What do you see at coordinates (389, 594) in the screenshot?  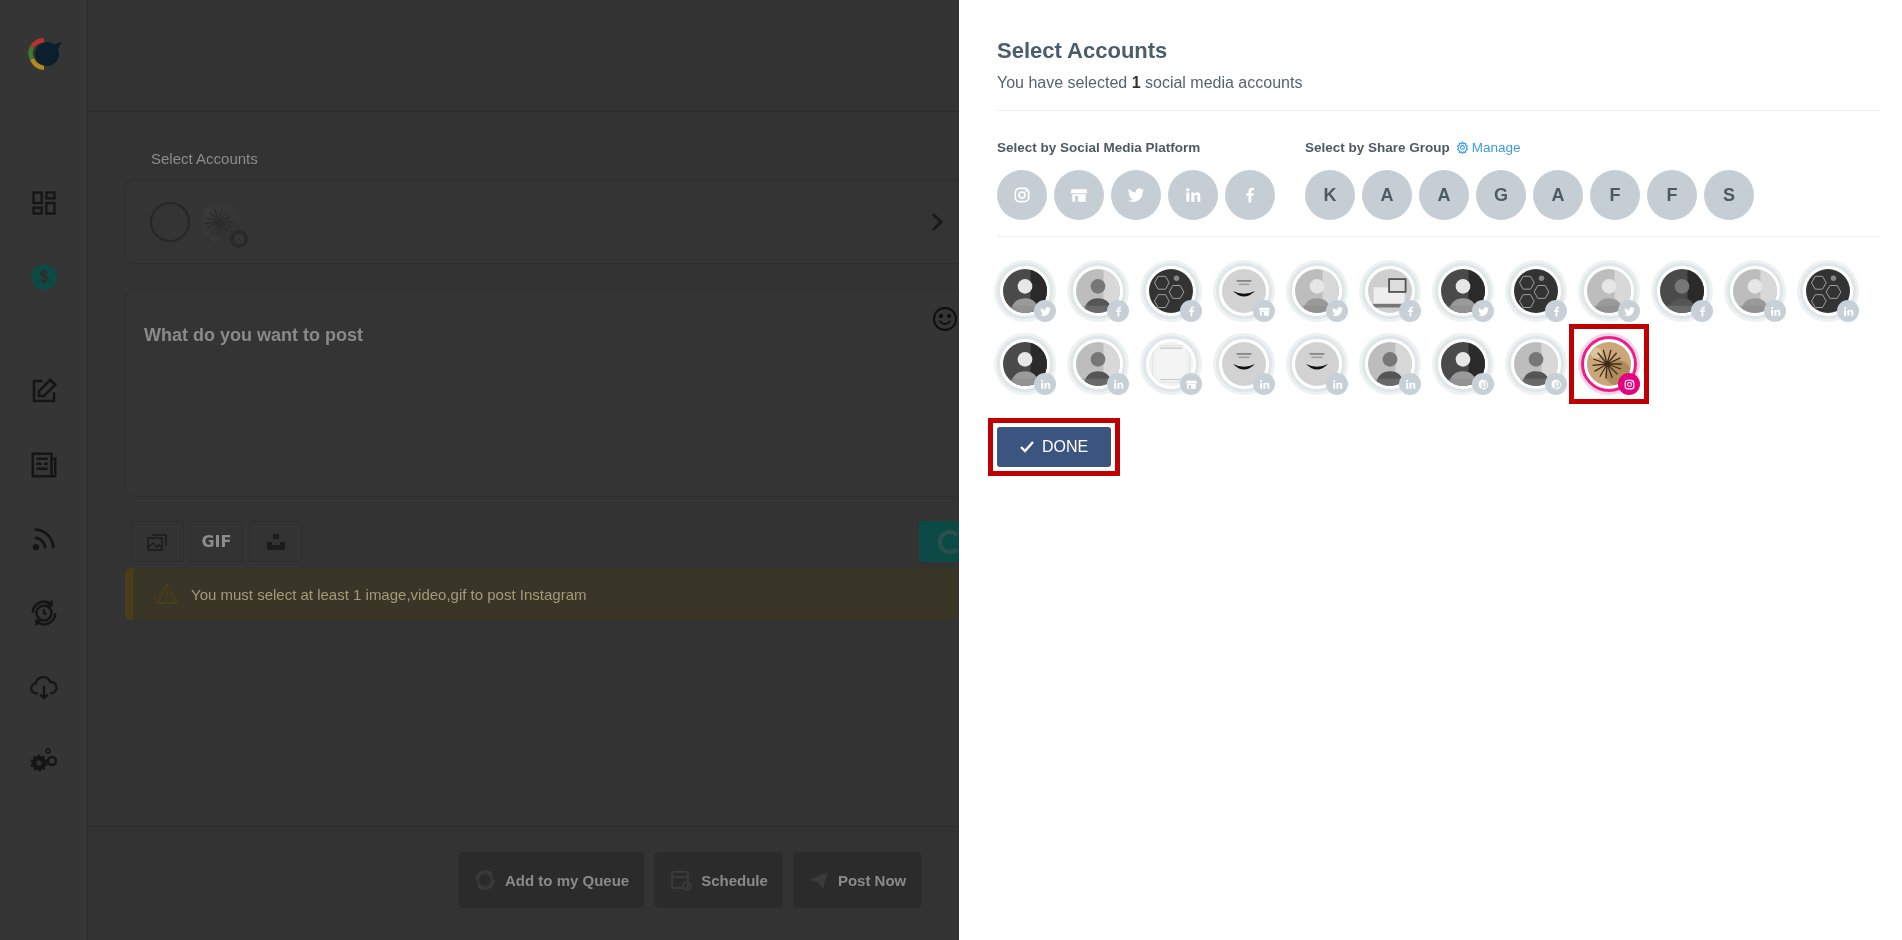 I see `warning-text: You must select at least 1 image,video,gif to post Instagram` at bounding box center [389, 594].